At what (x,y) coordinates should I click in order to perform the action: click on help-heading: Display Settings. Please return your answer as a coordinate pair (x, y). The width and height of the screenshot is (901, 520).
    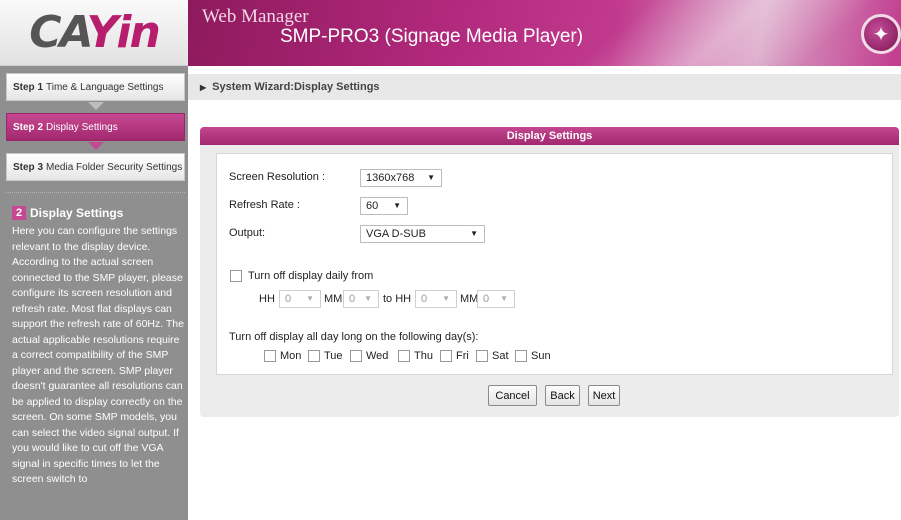
    Looking at the image, I should click on (77, 213).